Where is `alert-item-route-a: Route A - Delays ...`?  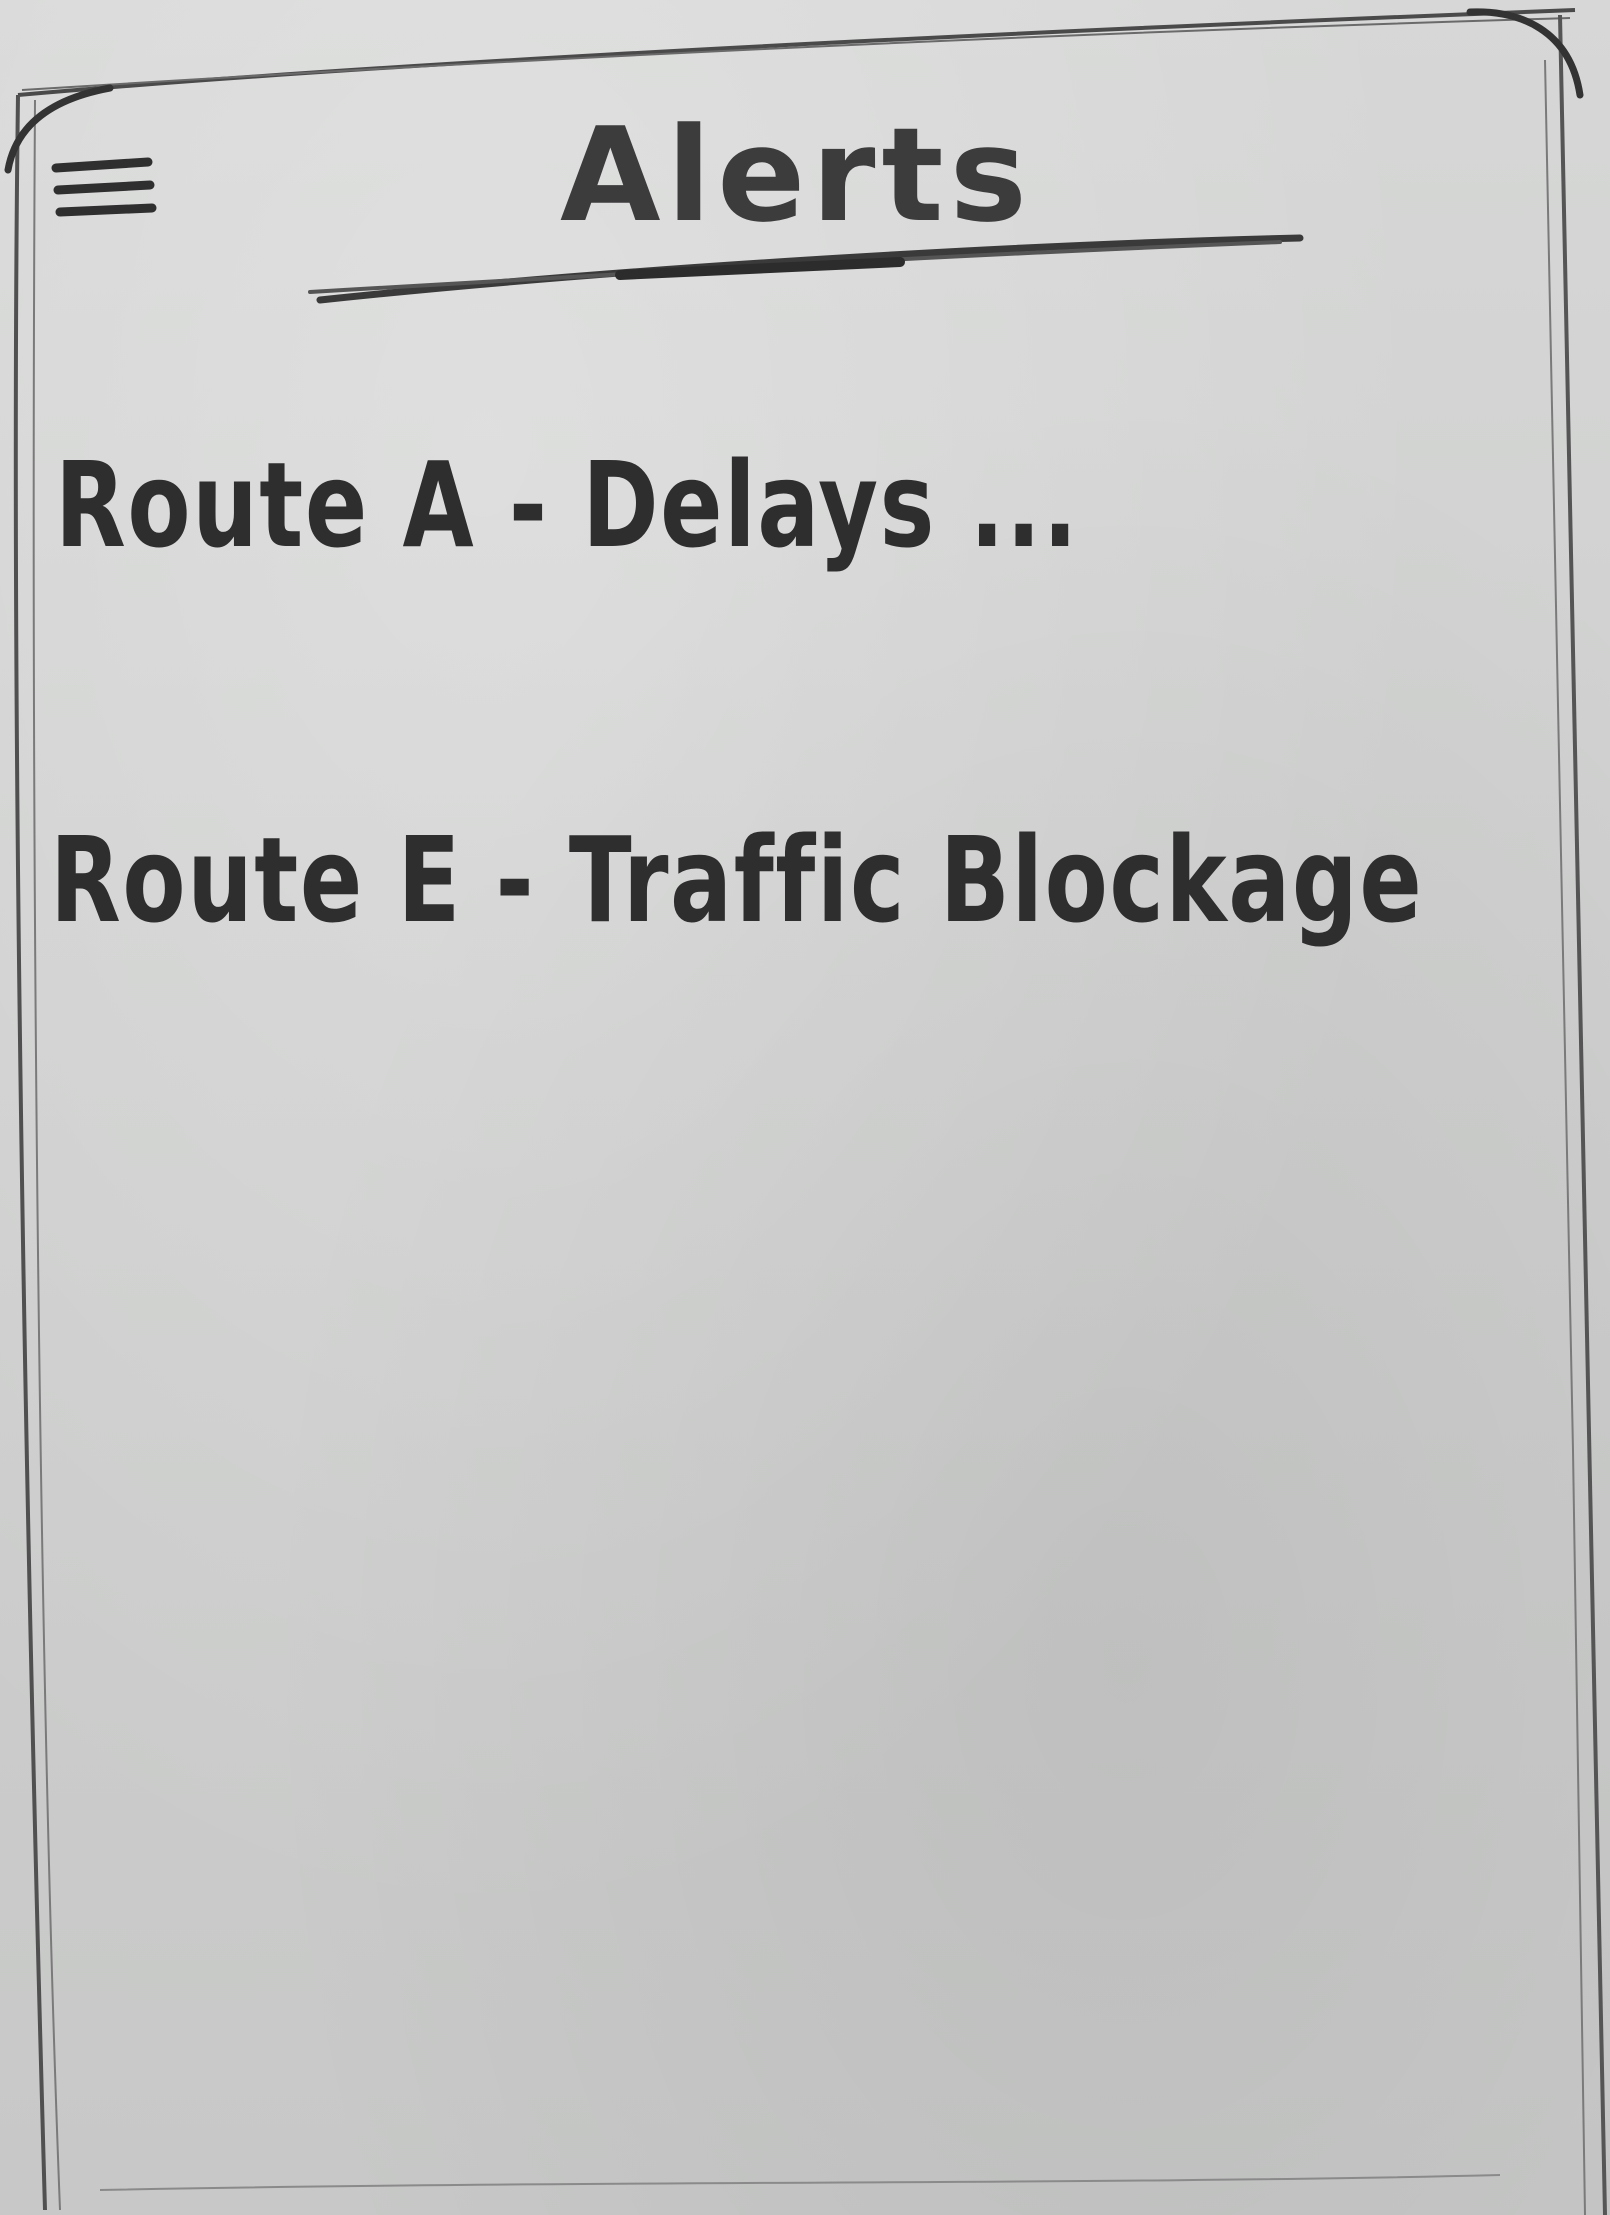 alert-item-route-a: Route A - Delays ... is located at coordinates (805, 505).